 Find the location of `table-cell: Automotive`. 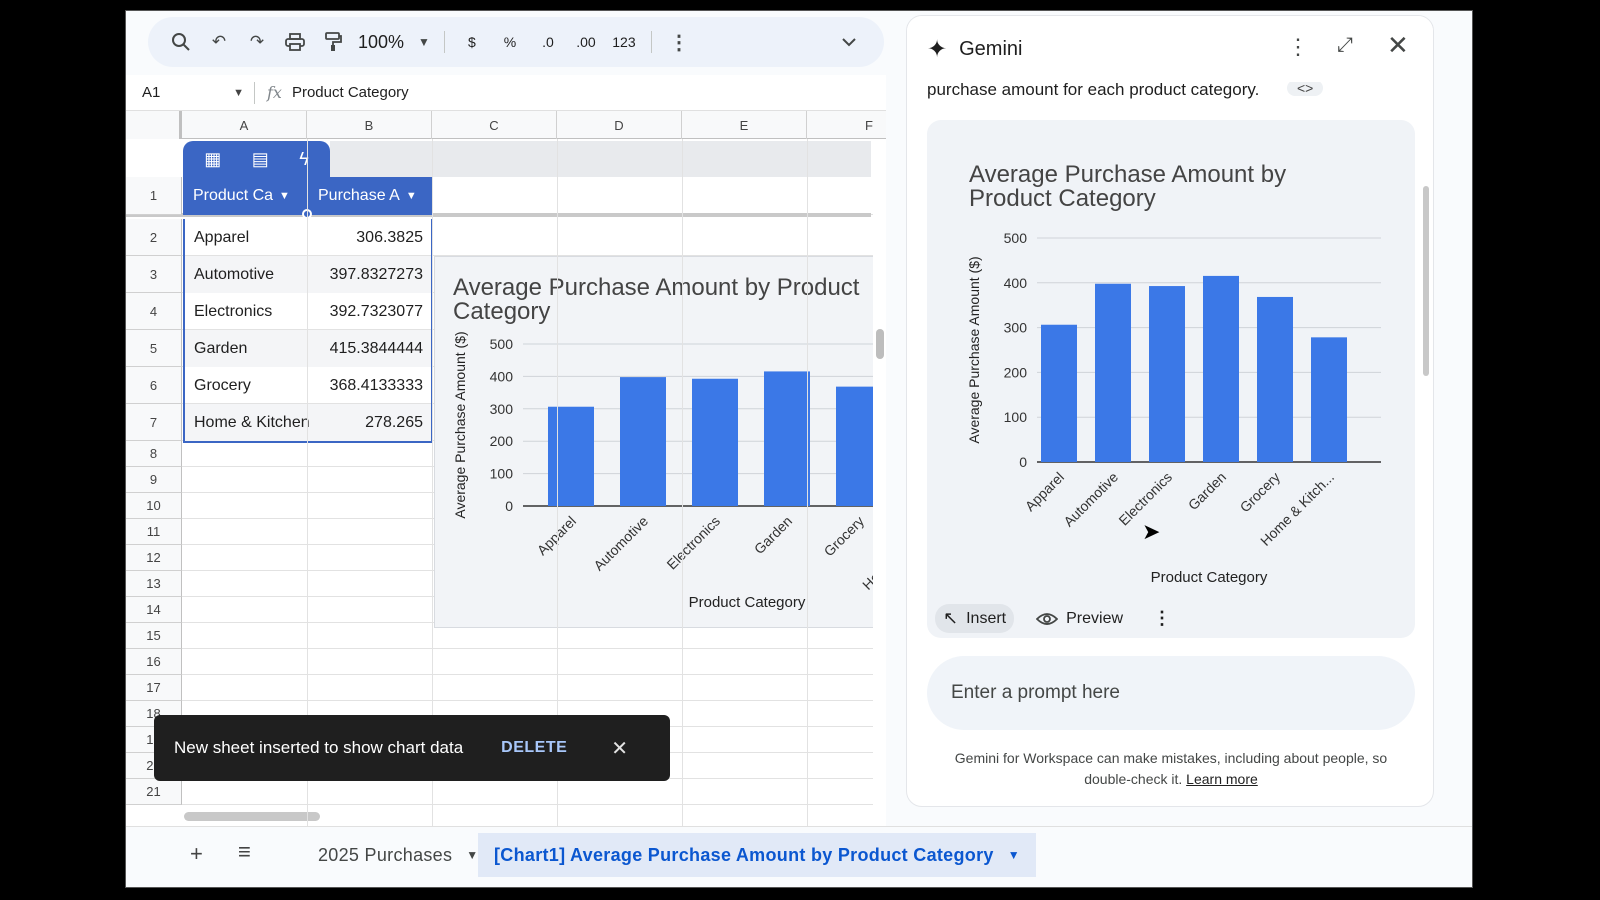

table-cell: Automotive is located at coordinates (247, 275).